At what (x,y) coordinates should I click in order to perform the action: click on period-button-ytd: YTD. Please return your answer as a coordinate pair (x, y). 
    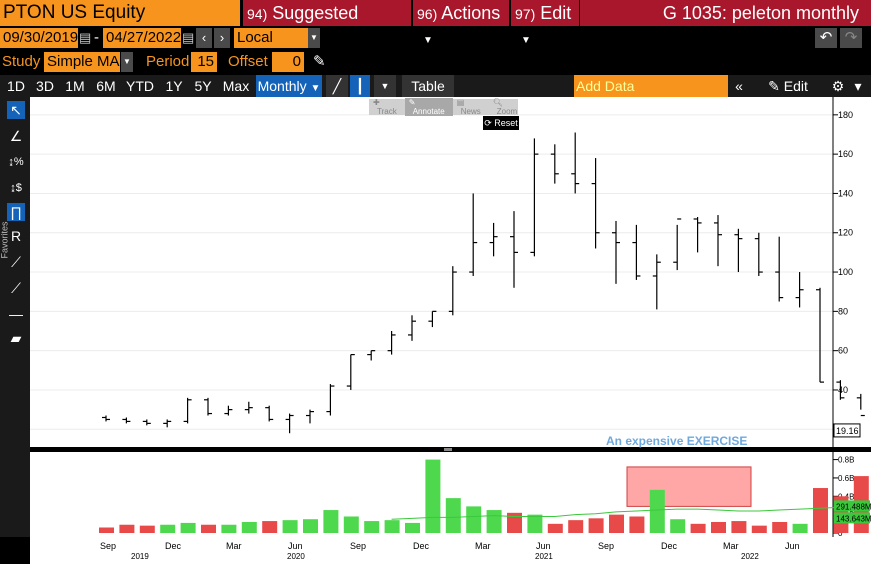
    Looking at the image, I should click on (140, 86).